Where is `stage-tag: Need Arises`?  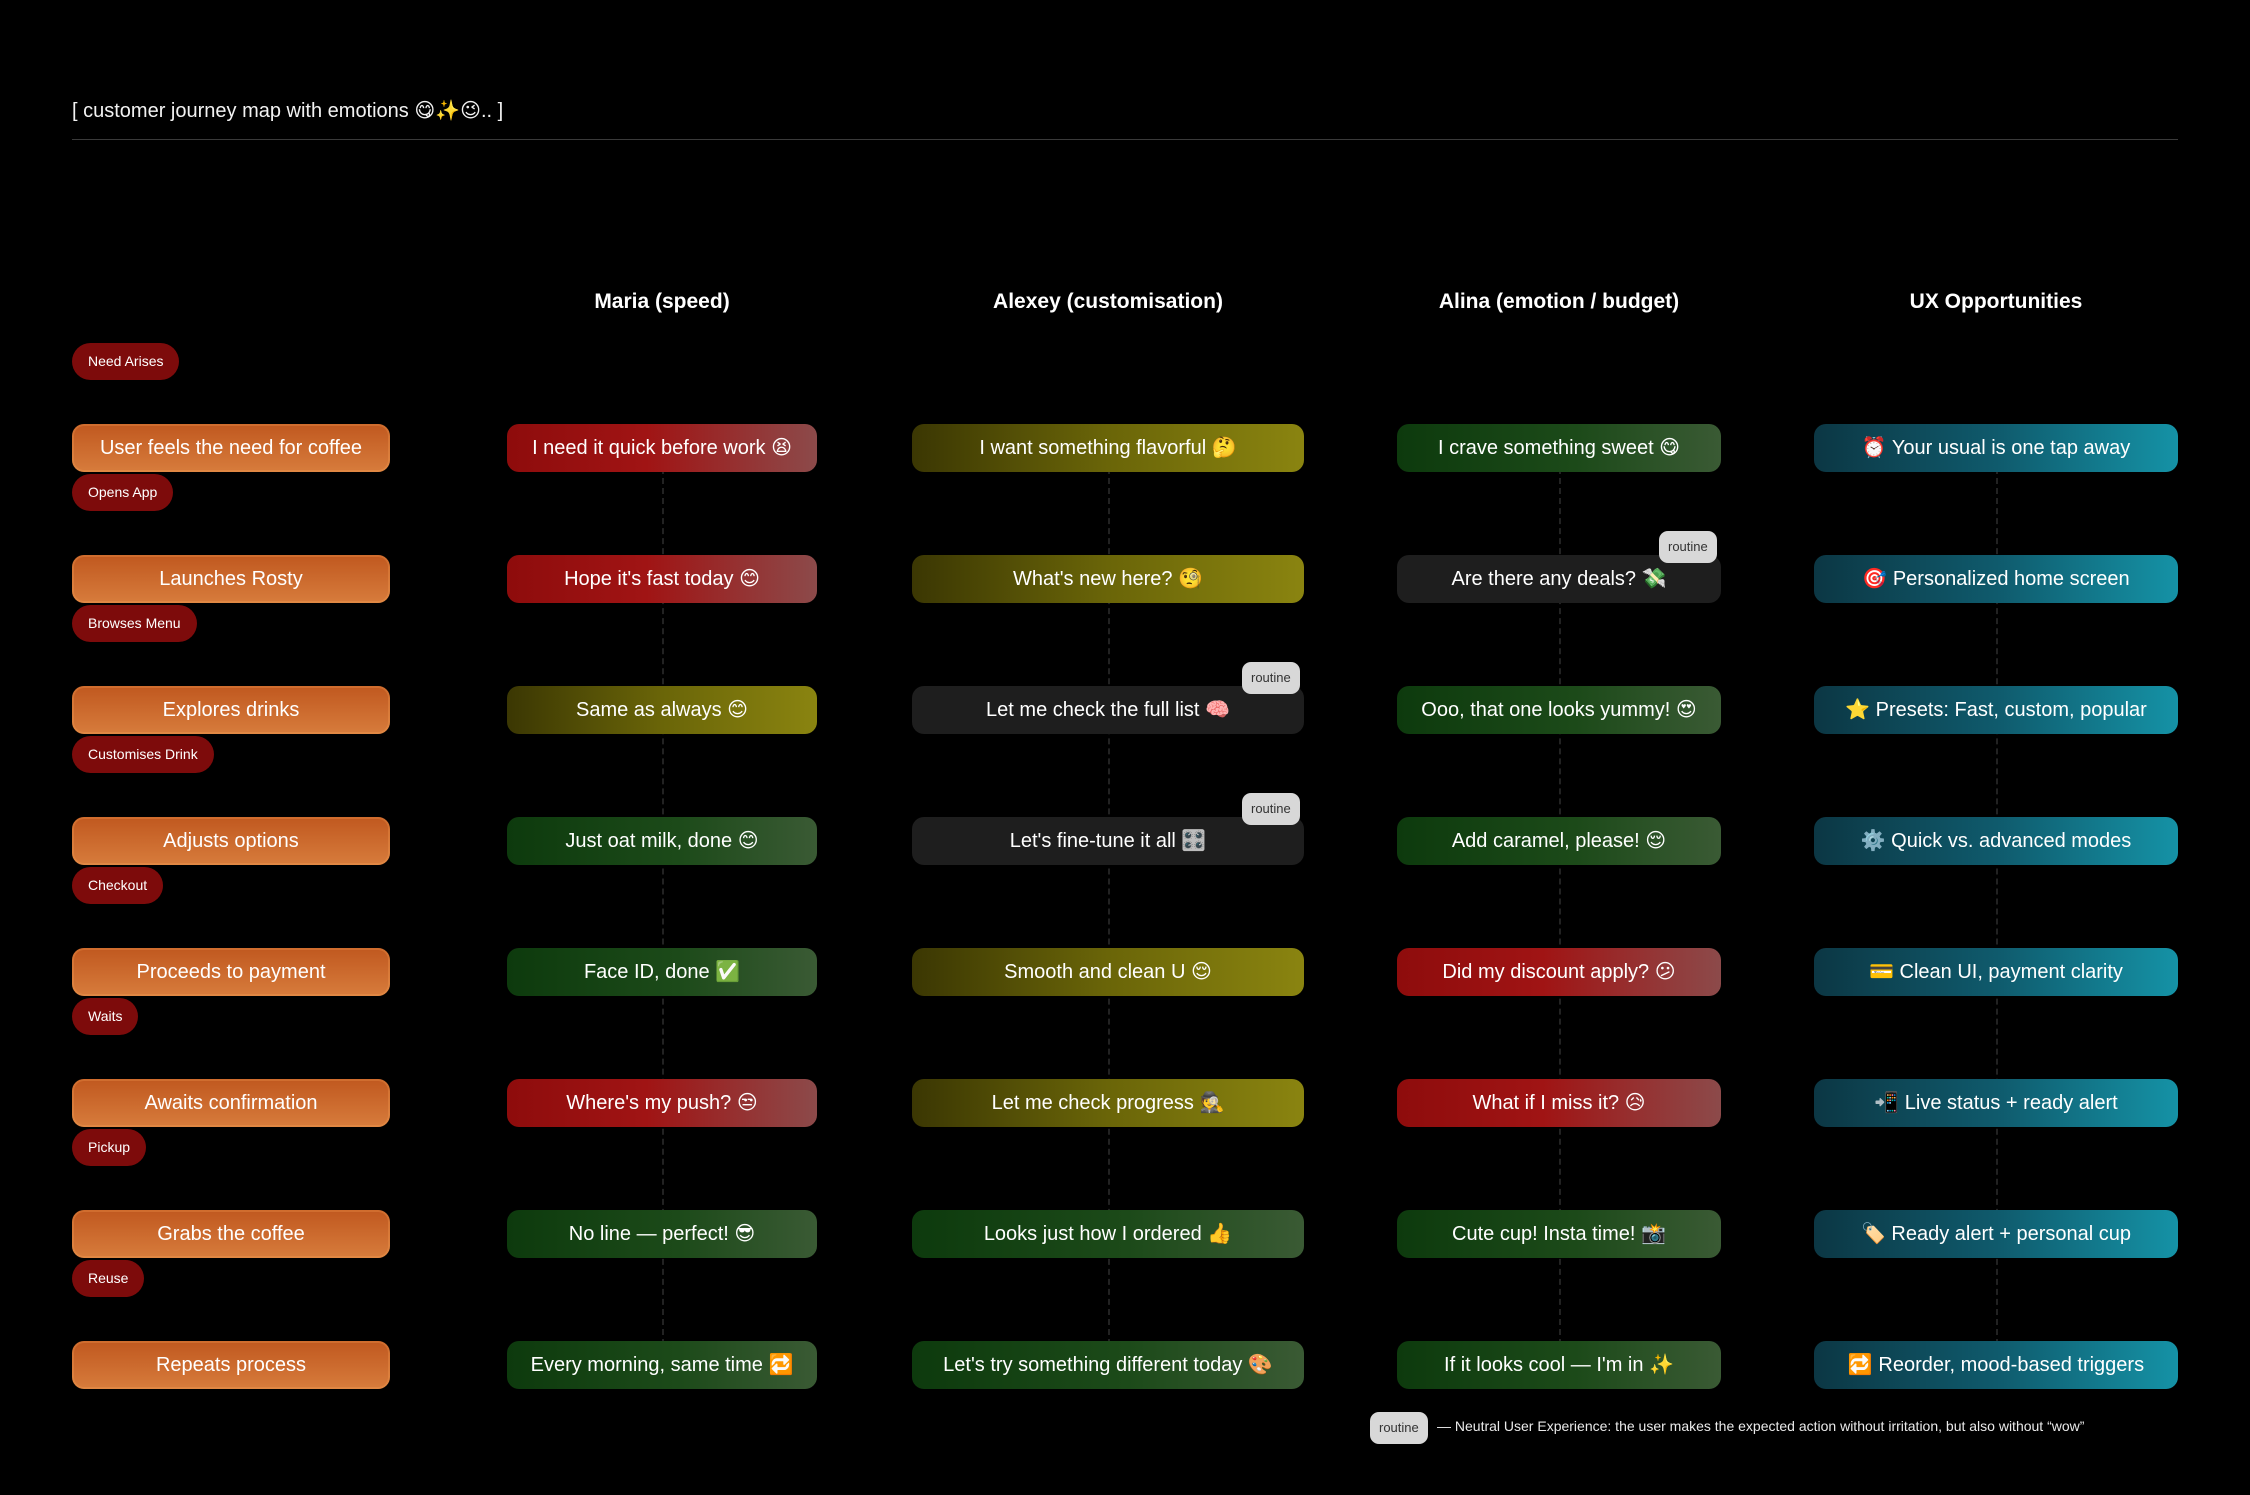 stage-tag: Need Arises is located at coordinates (126, 361).